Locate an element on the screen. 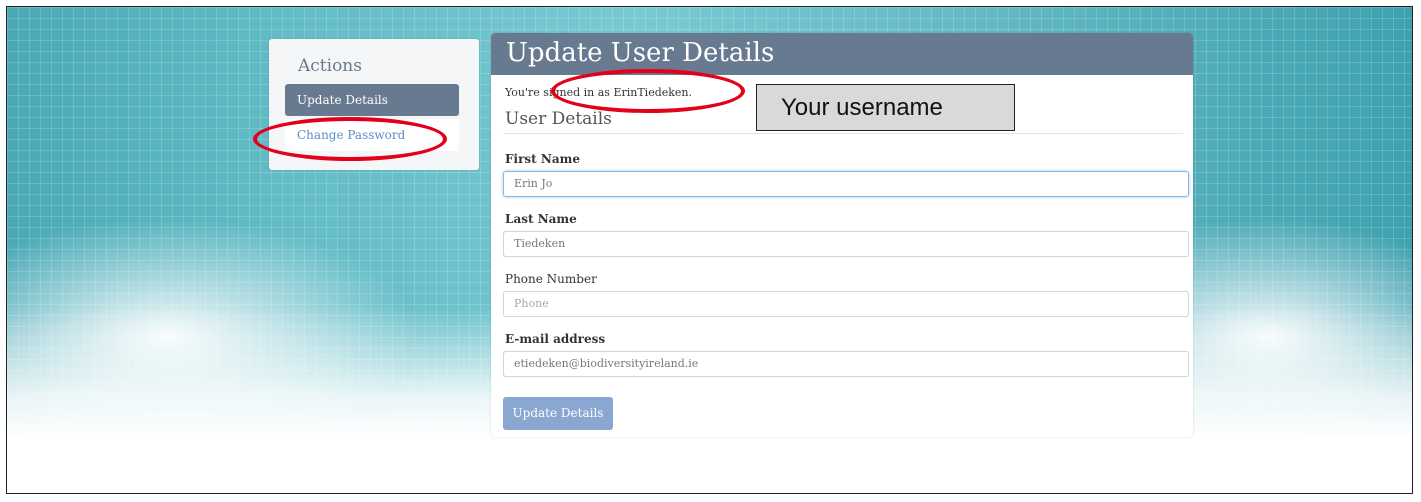 The width and height of the screenshot is (1421, 502). page-title: Update User Details is located at coordinates (640, 53).